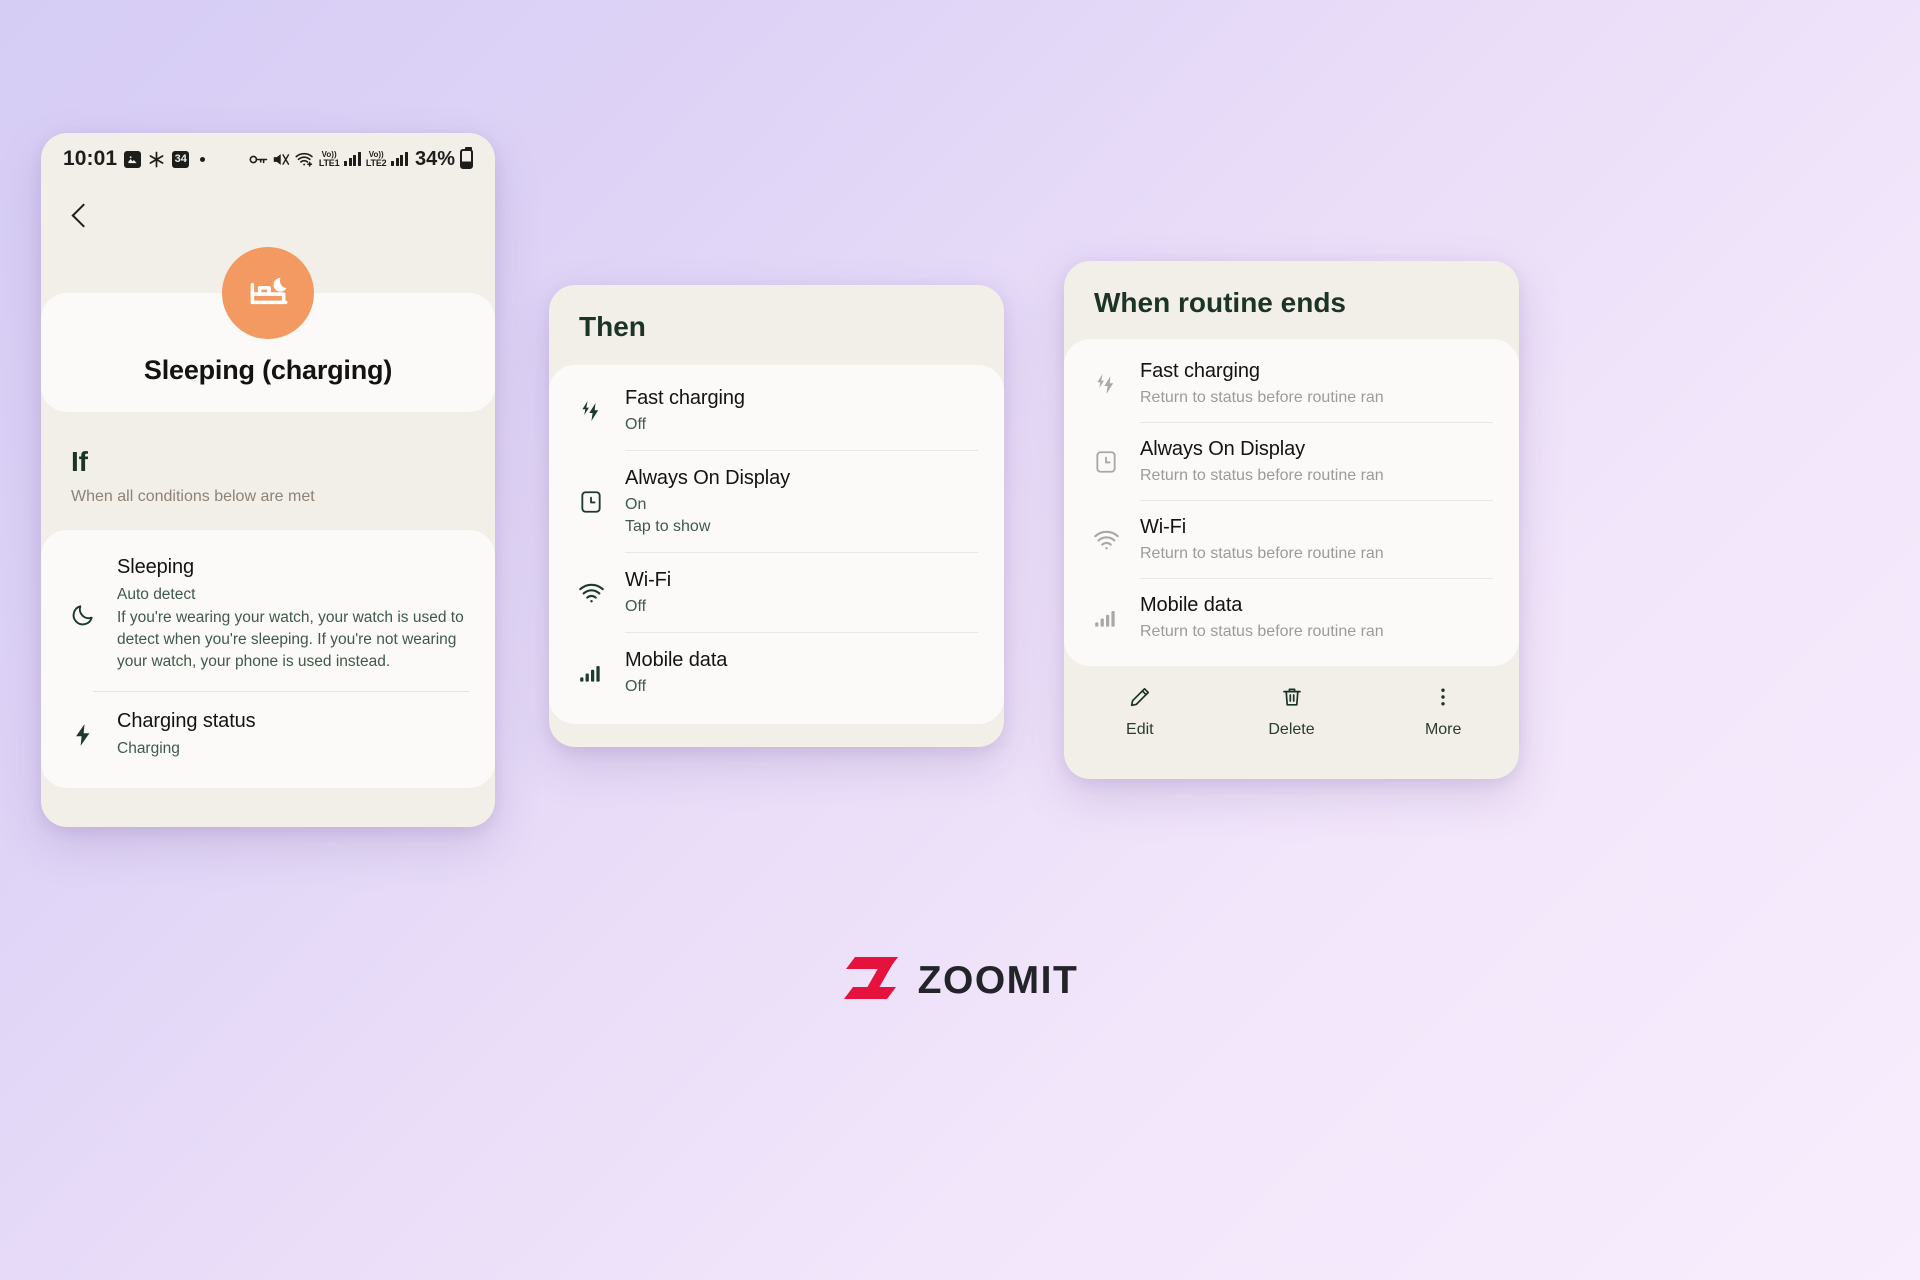 The image size is (1920, 1280). What do you see at coordinates (648, 580) in the screenshot?
I see `action-title: Wi-Fi` at bounding box center [648, 580].